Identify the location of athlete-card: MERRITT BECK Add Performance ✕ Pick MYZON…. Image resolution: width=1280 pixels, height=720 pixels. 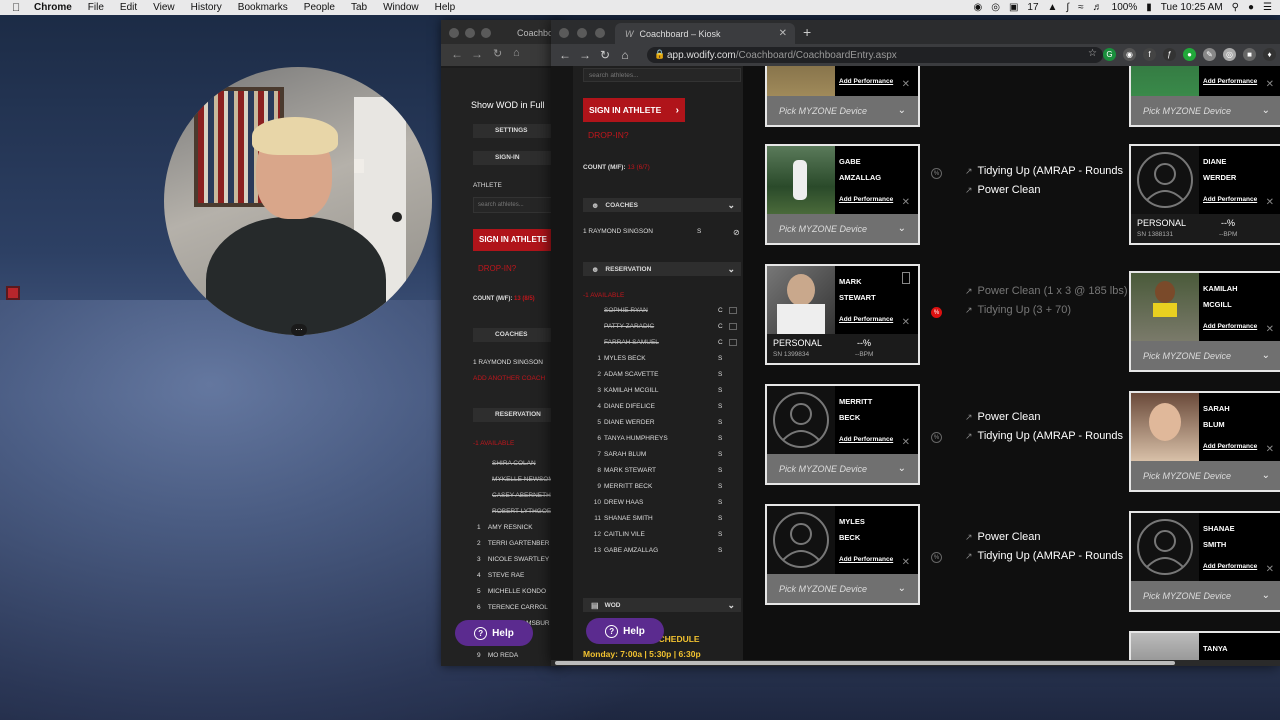
(842, 434).